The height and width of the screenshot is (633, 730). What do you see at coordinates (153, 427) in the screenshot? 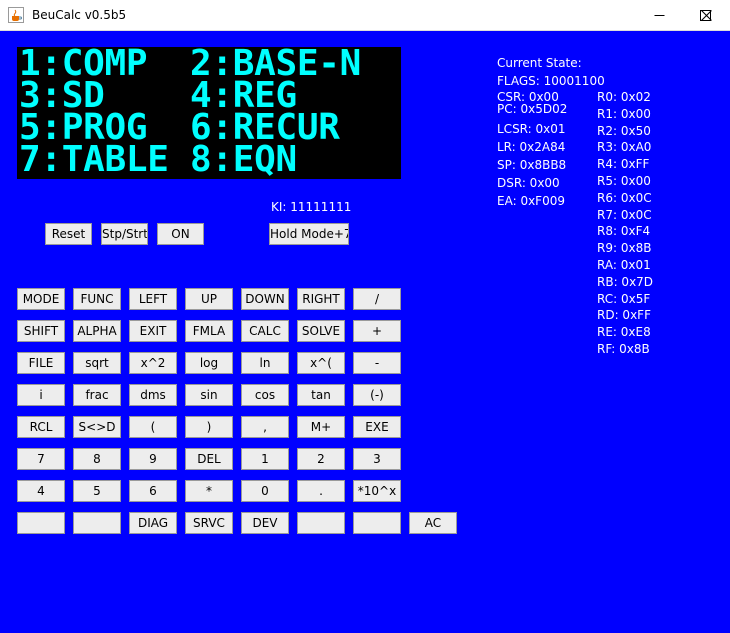
I see `key-blank-button: (` at bounding box center [153, 427].